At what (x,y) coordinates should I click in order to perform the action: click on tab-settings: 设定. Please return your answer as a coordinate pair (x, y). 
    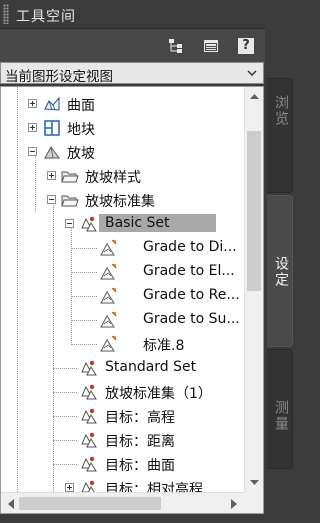
    Looking at the image, I should click on (280, 271).